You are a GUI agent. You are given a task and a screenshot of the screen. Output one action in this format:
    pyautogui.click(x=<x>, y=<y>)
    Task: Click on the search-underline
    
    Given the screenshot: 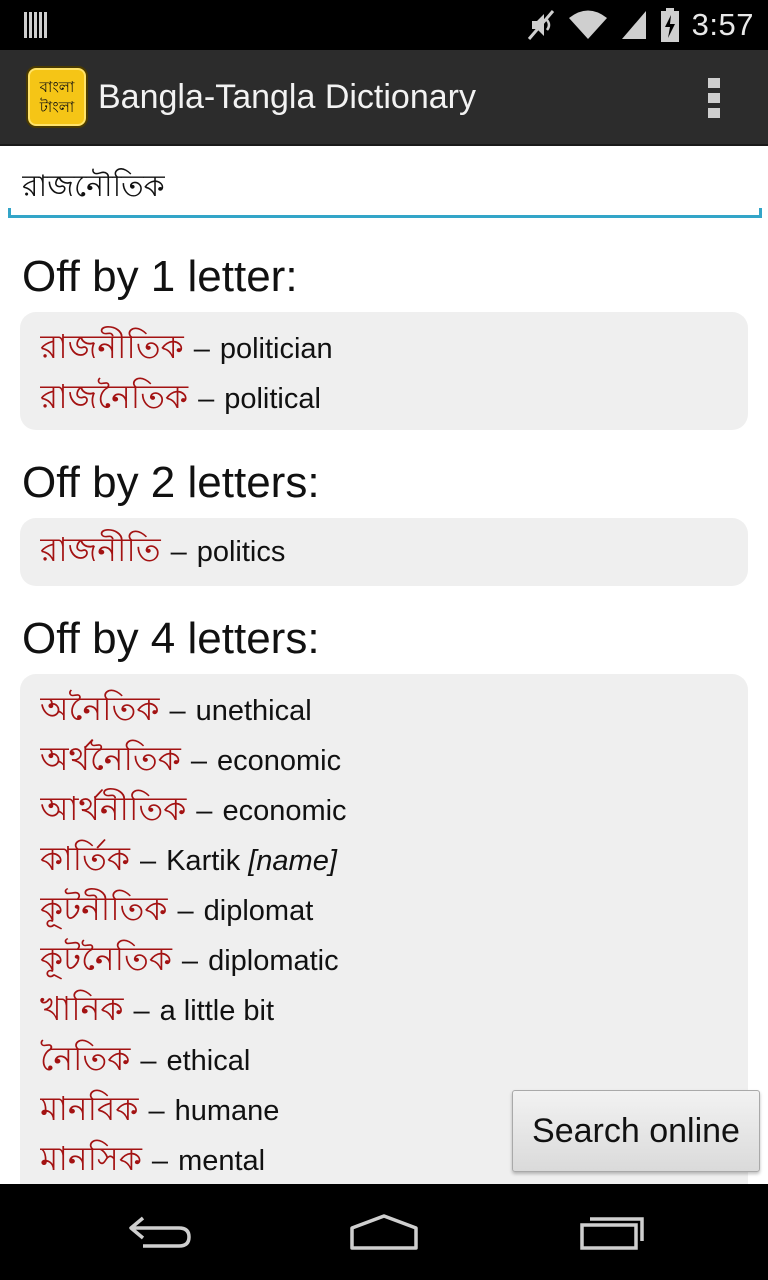 What is the action you would take?
    pyautogui.click(x=385, y=213)
    